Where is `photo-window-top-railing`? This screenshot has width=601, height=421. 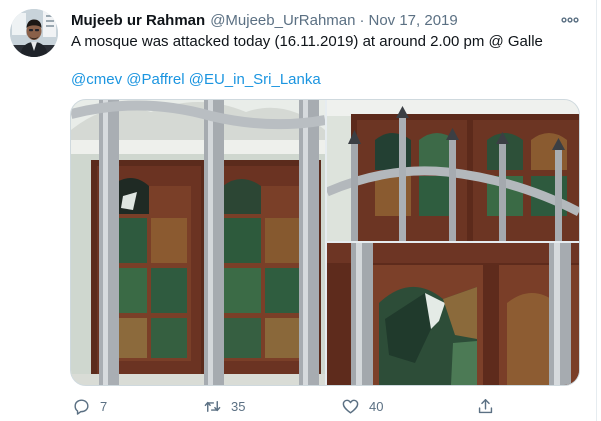
photo-window-top-railing is located at coordinates (453, 170).